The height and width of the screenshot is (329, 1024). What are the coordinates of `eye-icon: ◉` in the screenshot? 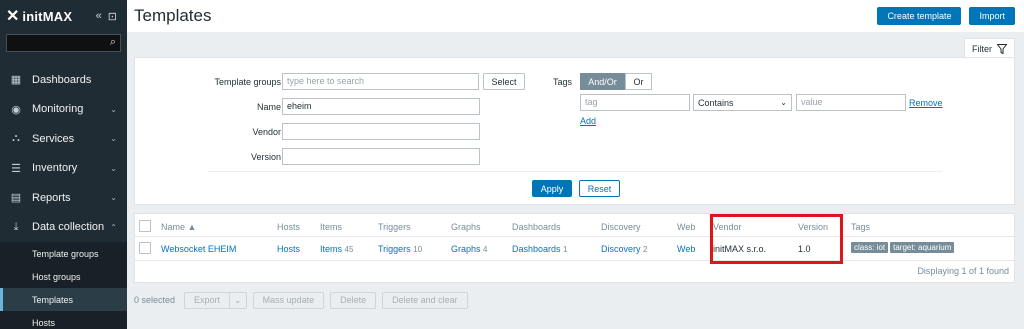 It's located at (16, 109).